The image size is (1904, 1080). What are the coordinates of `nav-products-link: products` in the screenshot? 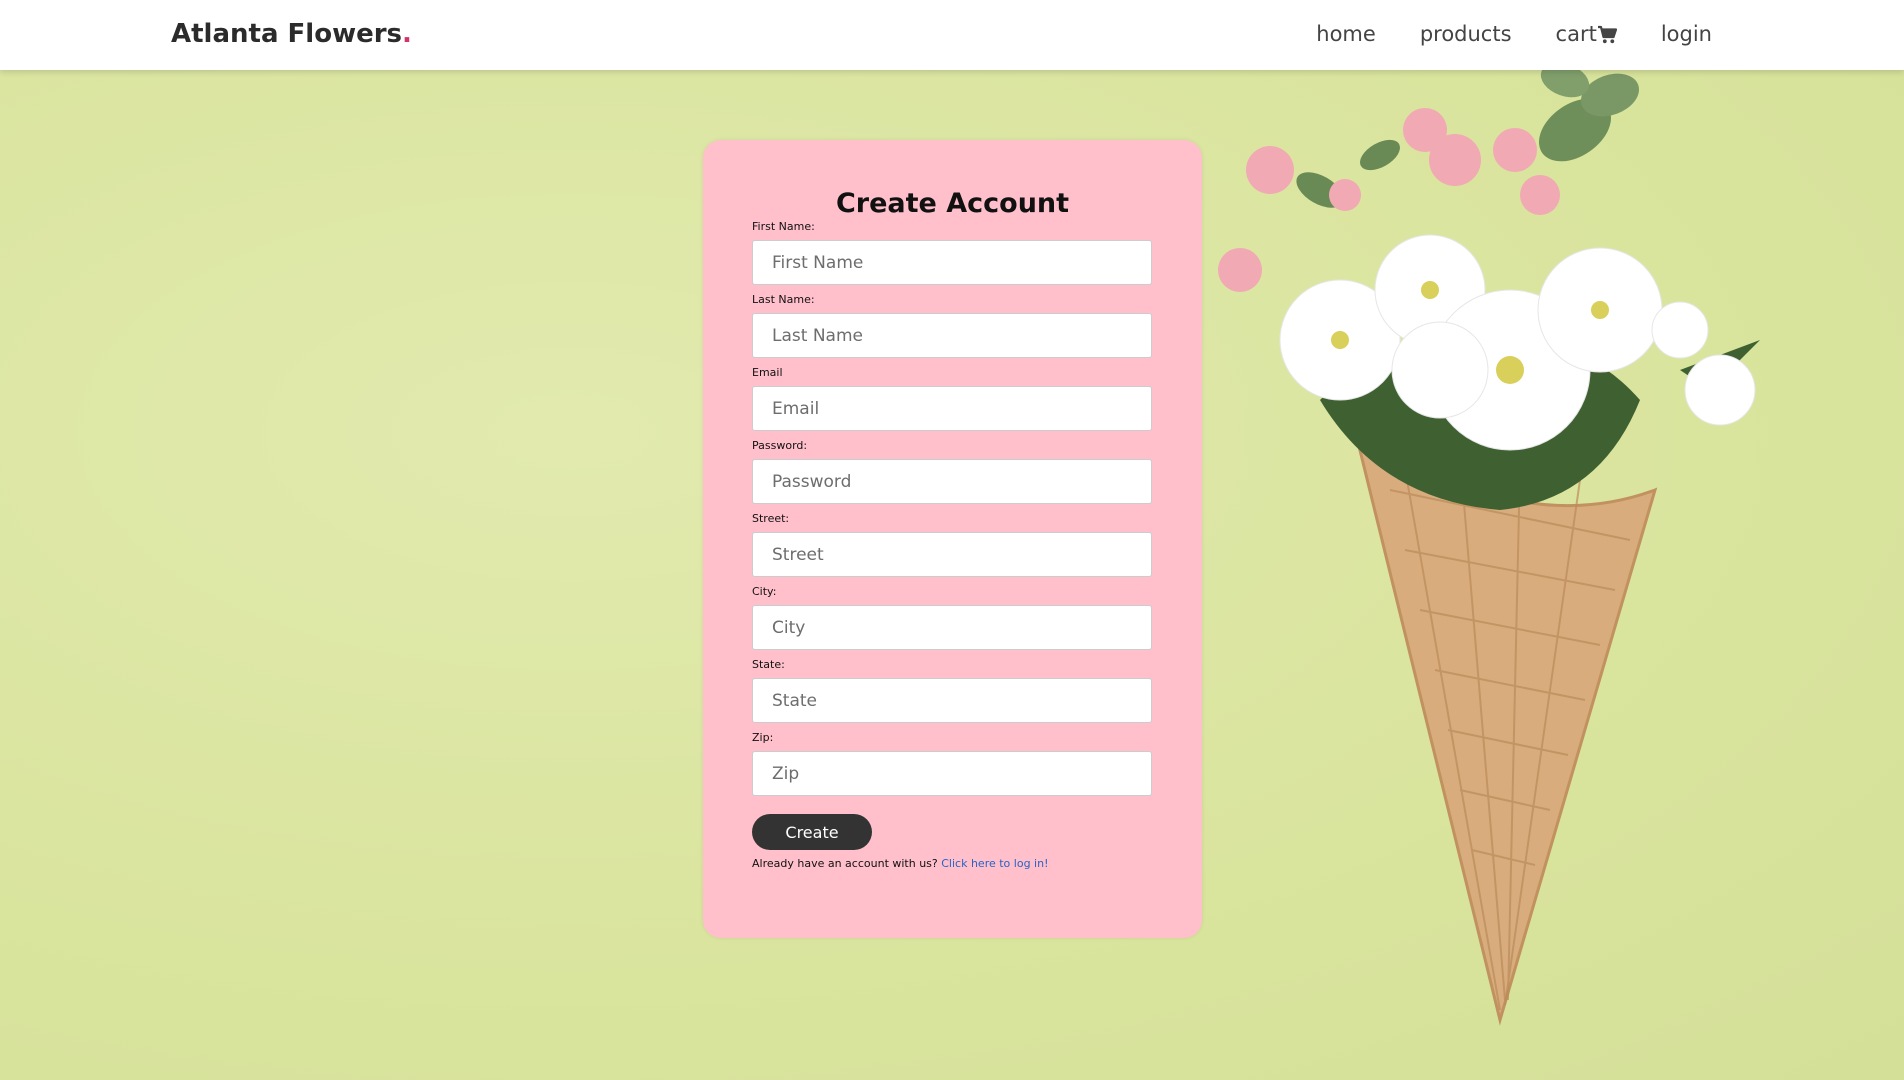 It's located at (1466, 34).